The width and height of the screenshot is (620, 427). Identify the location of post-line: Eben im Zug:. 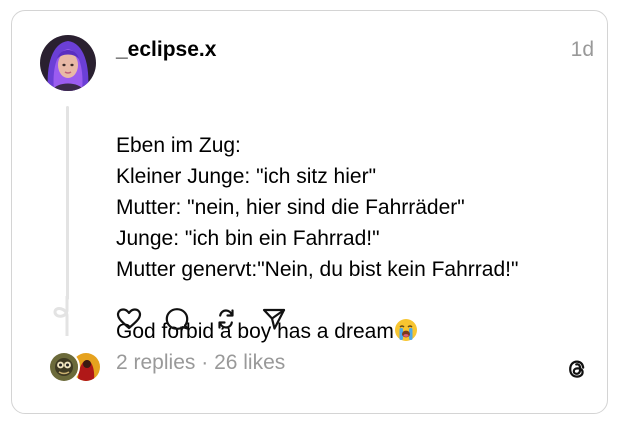
(178, 145).